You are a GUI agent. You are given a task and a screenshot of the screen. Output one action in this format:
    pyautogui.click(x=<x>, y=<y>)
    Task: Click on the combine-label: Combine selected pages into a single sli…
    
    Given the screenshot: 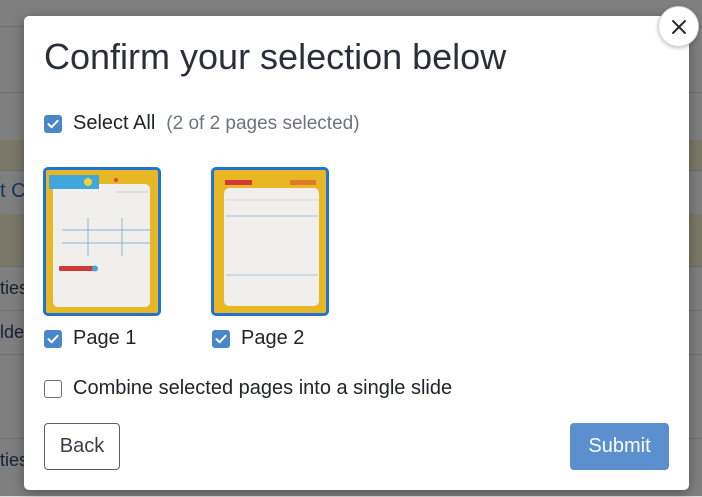 What is the action you would take?
    pyautogui.click(x=262, y=388)
    